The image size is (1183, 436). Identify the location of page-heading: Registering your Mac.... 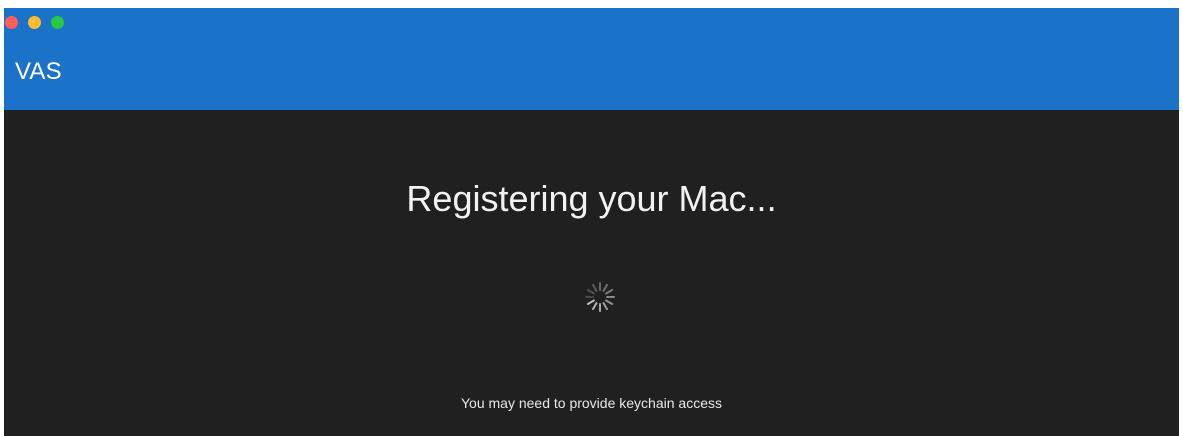
(591, 198).